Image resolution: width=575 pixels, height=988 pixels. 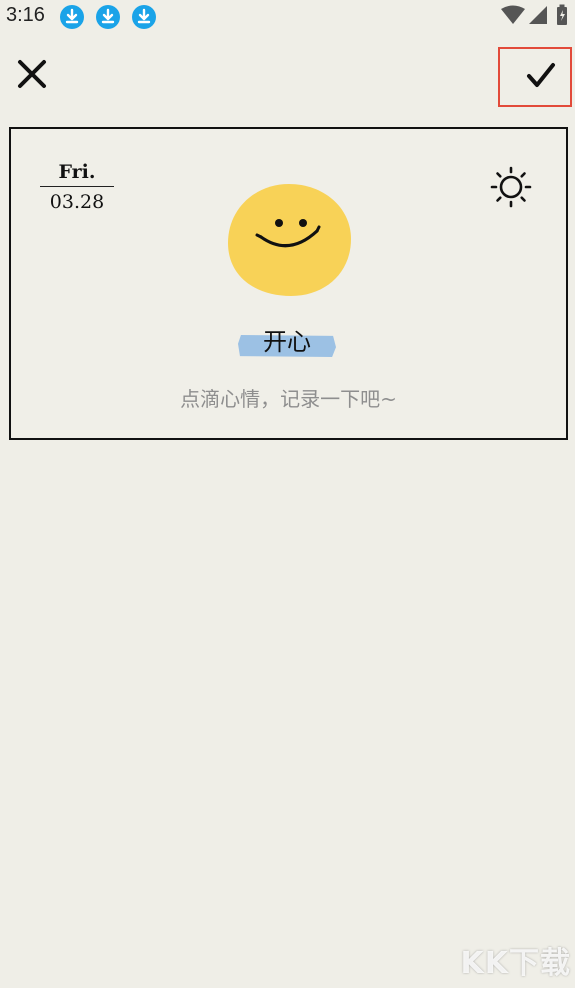 I want to click on close-button, so click(x=32, y=74).